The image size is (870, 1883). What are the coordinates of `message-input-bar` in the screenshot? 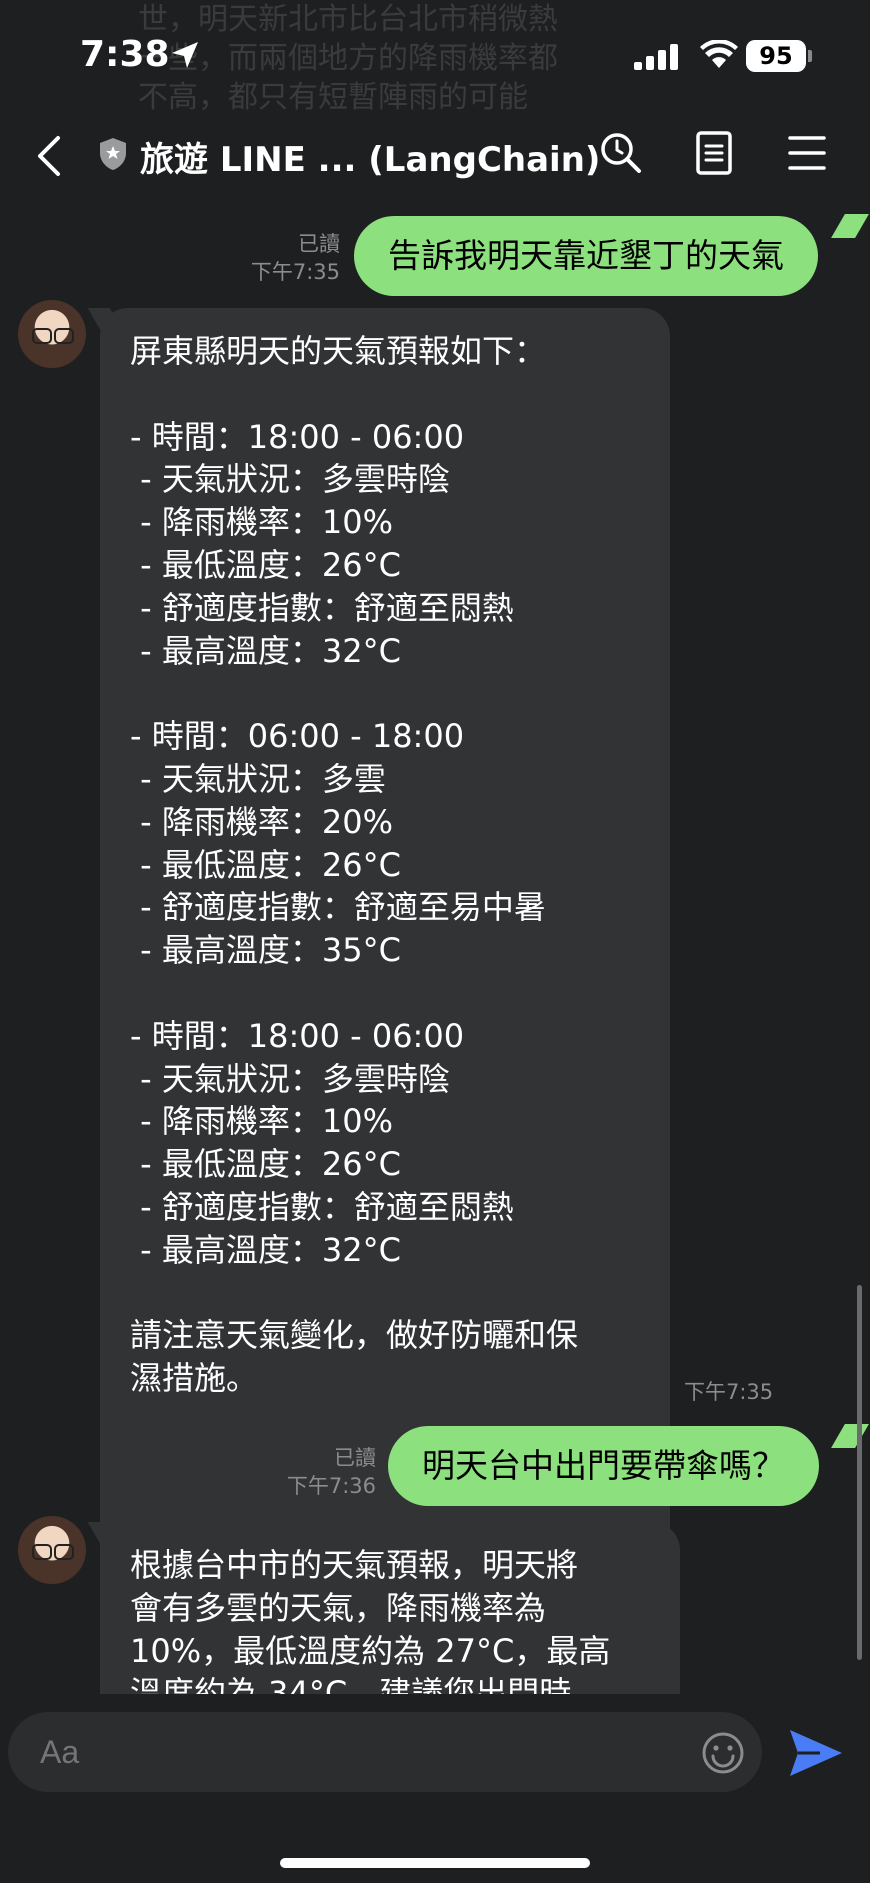 It's located at (435, 1788).